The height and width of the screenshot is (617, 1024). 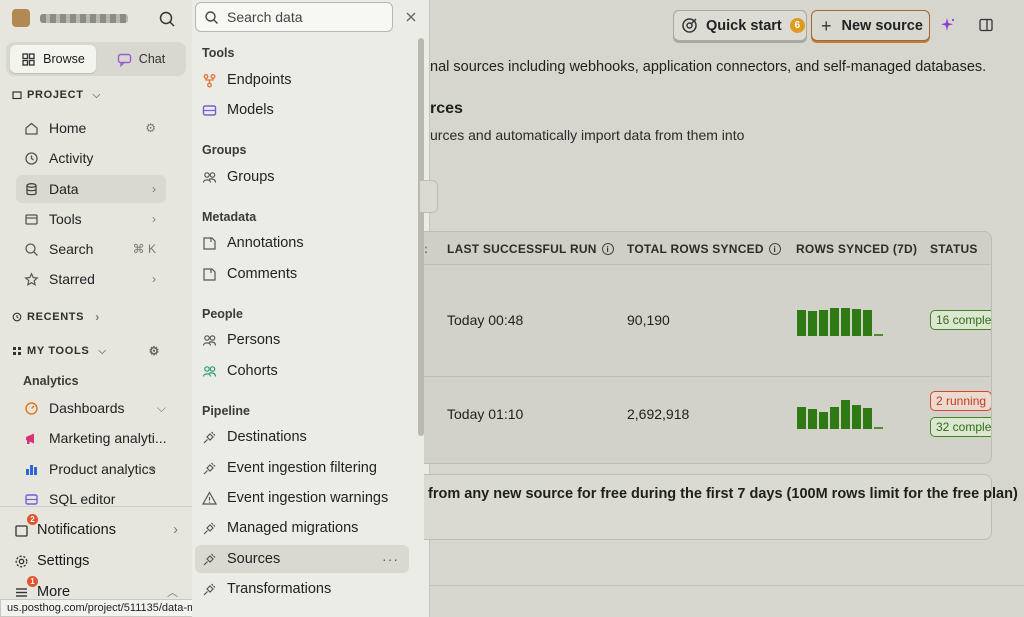 I want to click on panel-item-annotations: Annotations, so click(x=302, y=243).